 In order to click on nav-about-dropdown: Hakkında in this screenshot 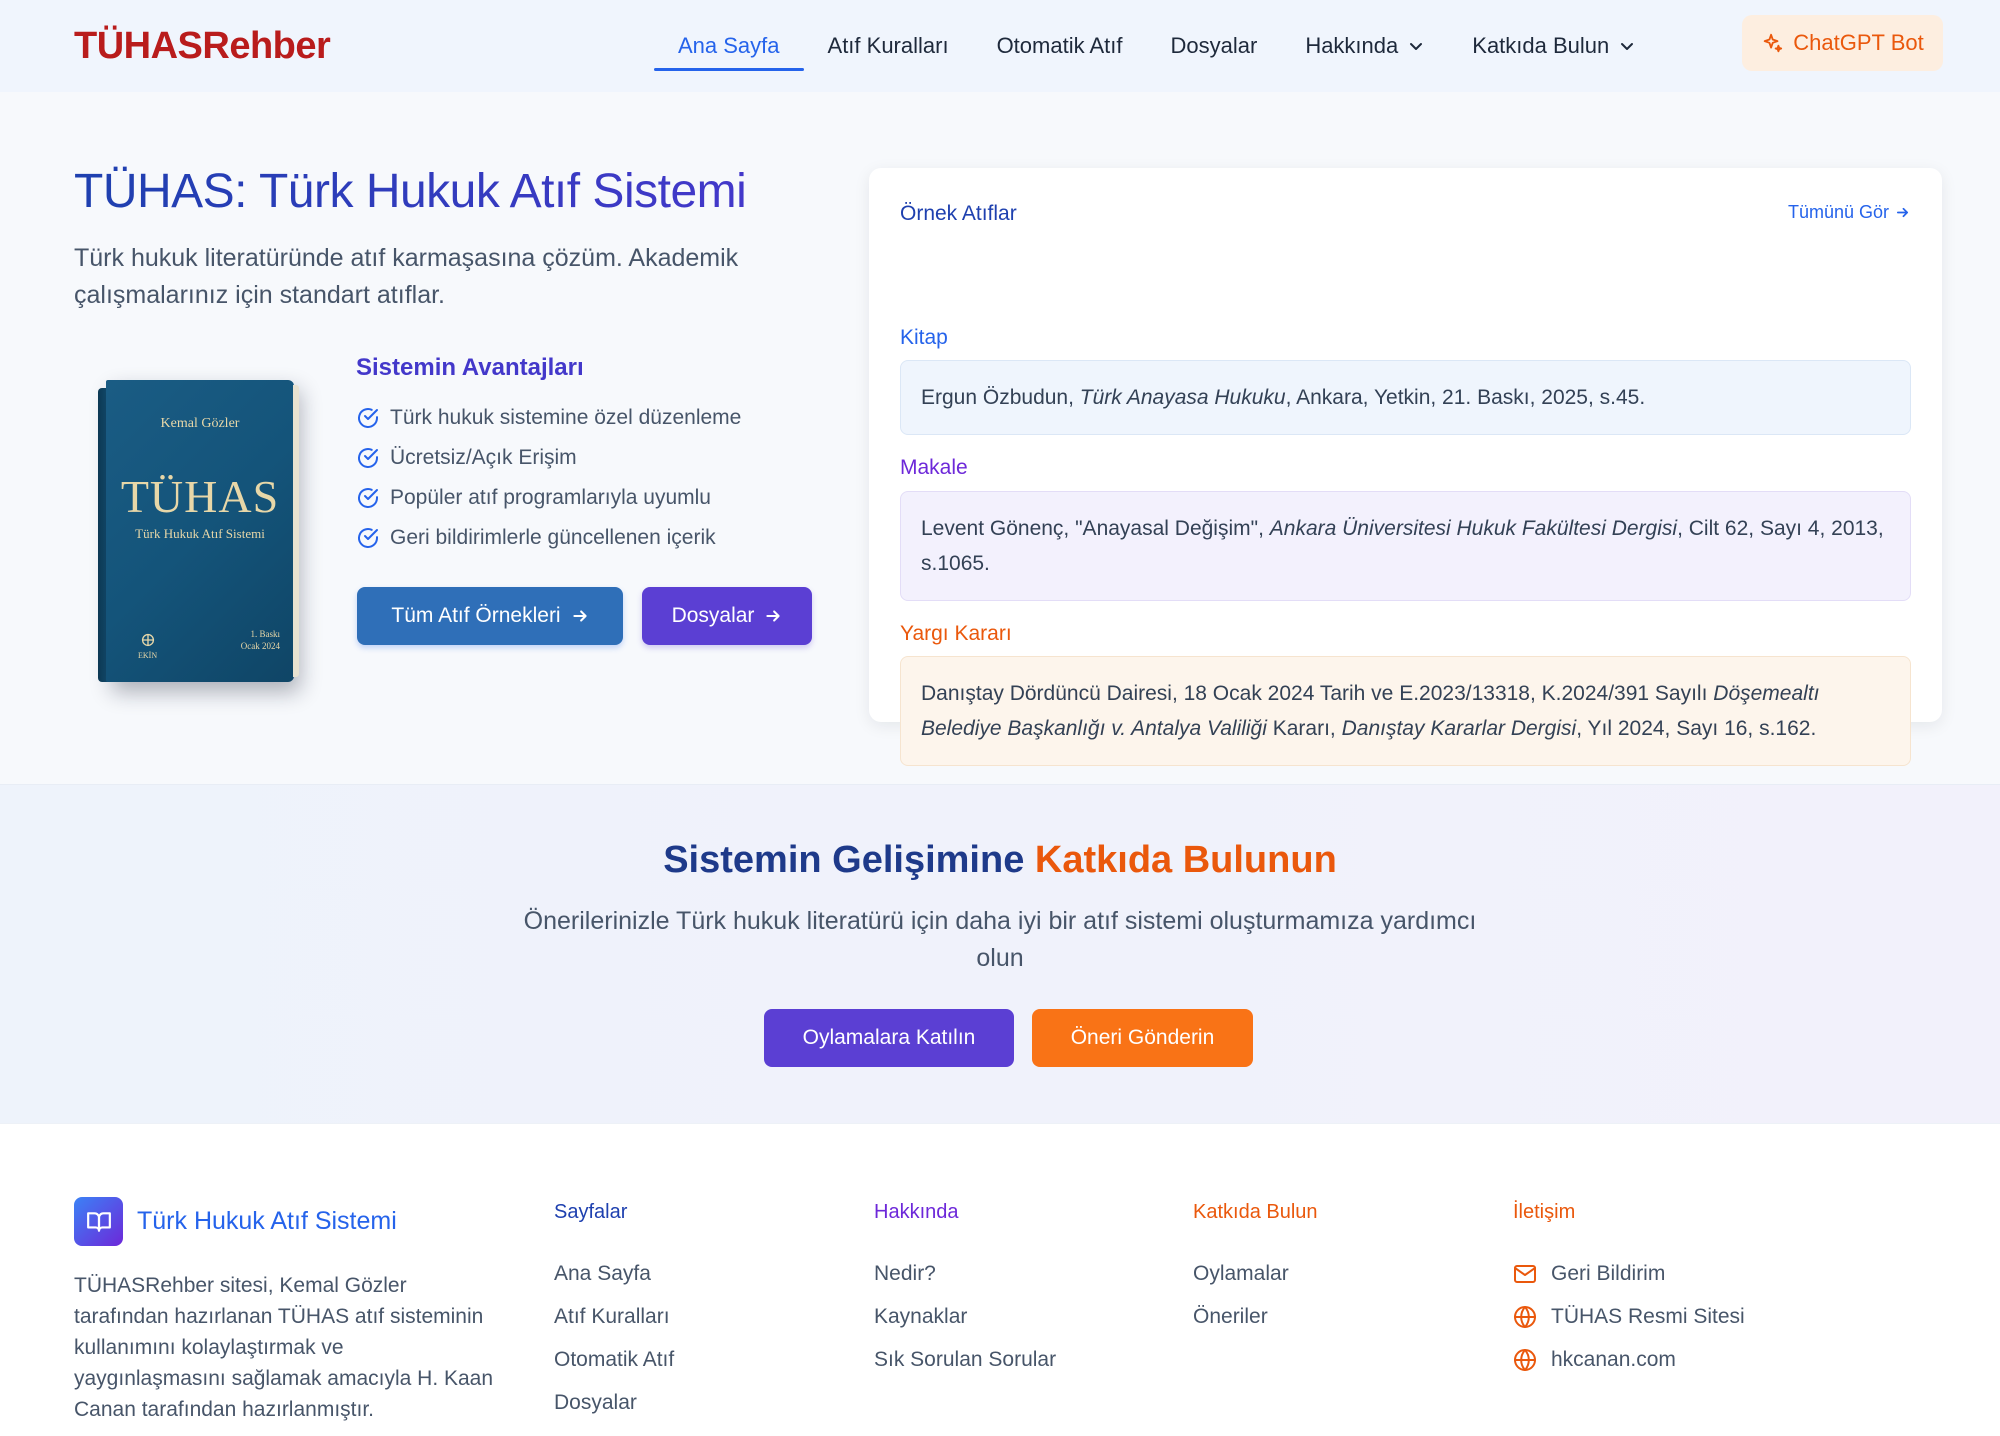, I will do `click(1364, 46)`.